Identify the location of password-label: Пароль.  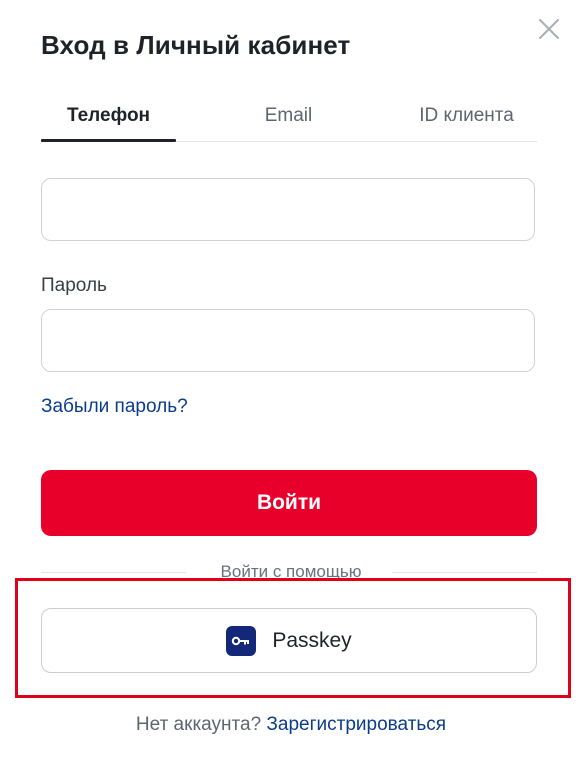
(74, 285).